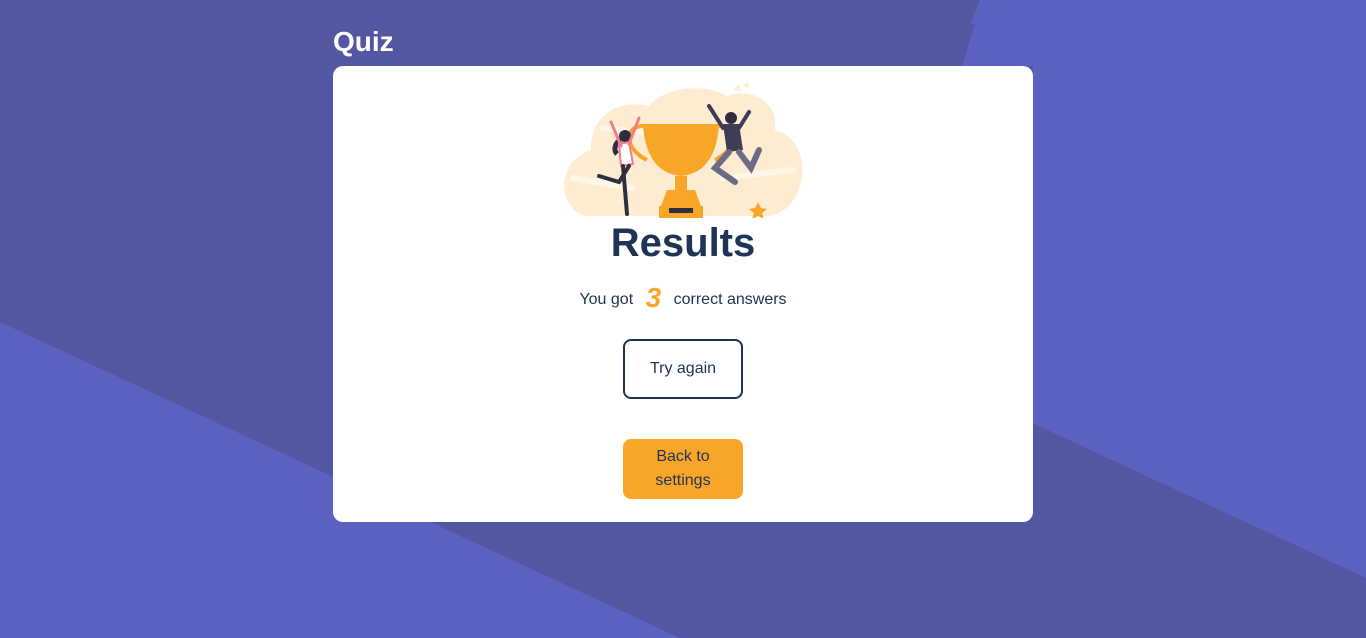 The image size is (1366, 638). Describe the element at coordinates (363, 41) in the screenshot. I see `app-title: Quiz` at that location.